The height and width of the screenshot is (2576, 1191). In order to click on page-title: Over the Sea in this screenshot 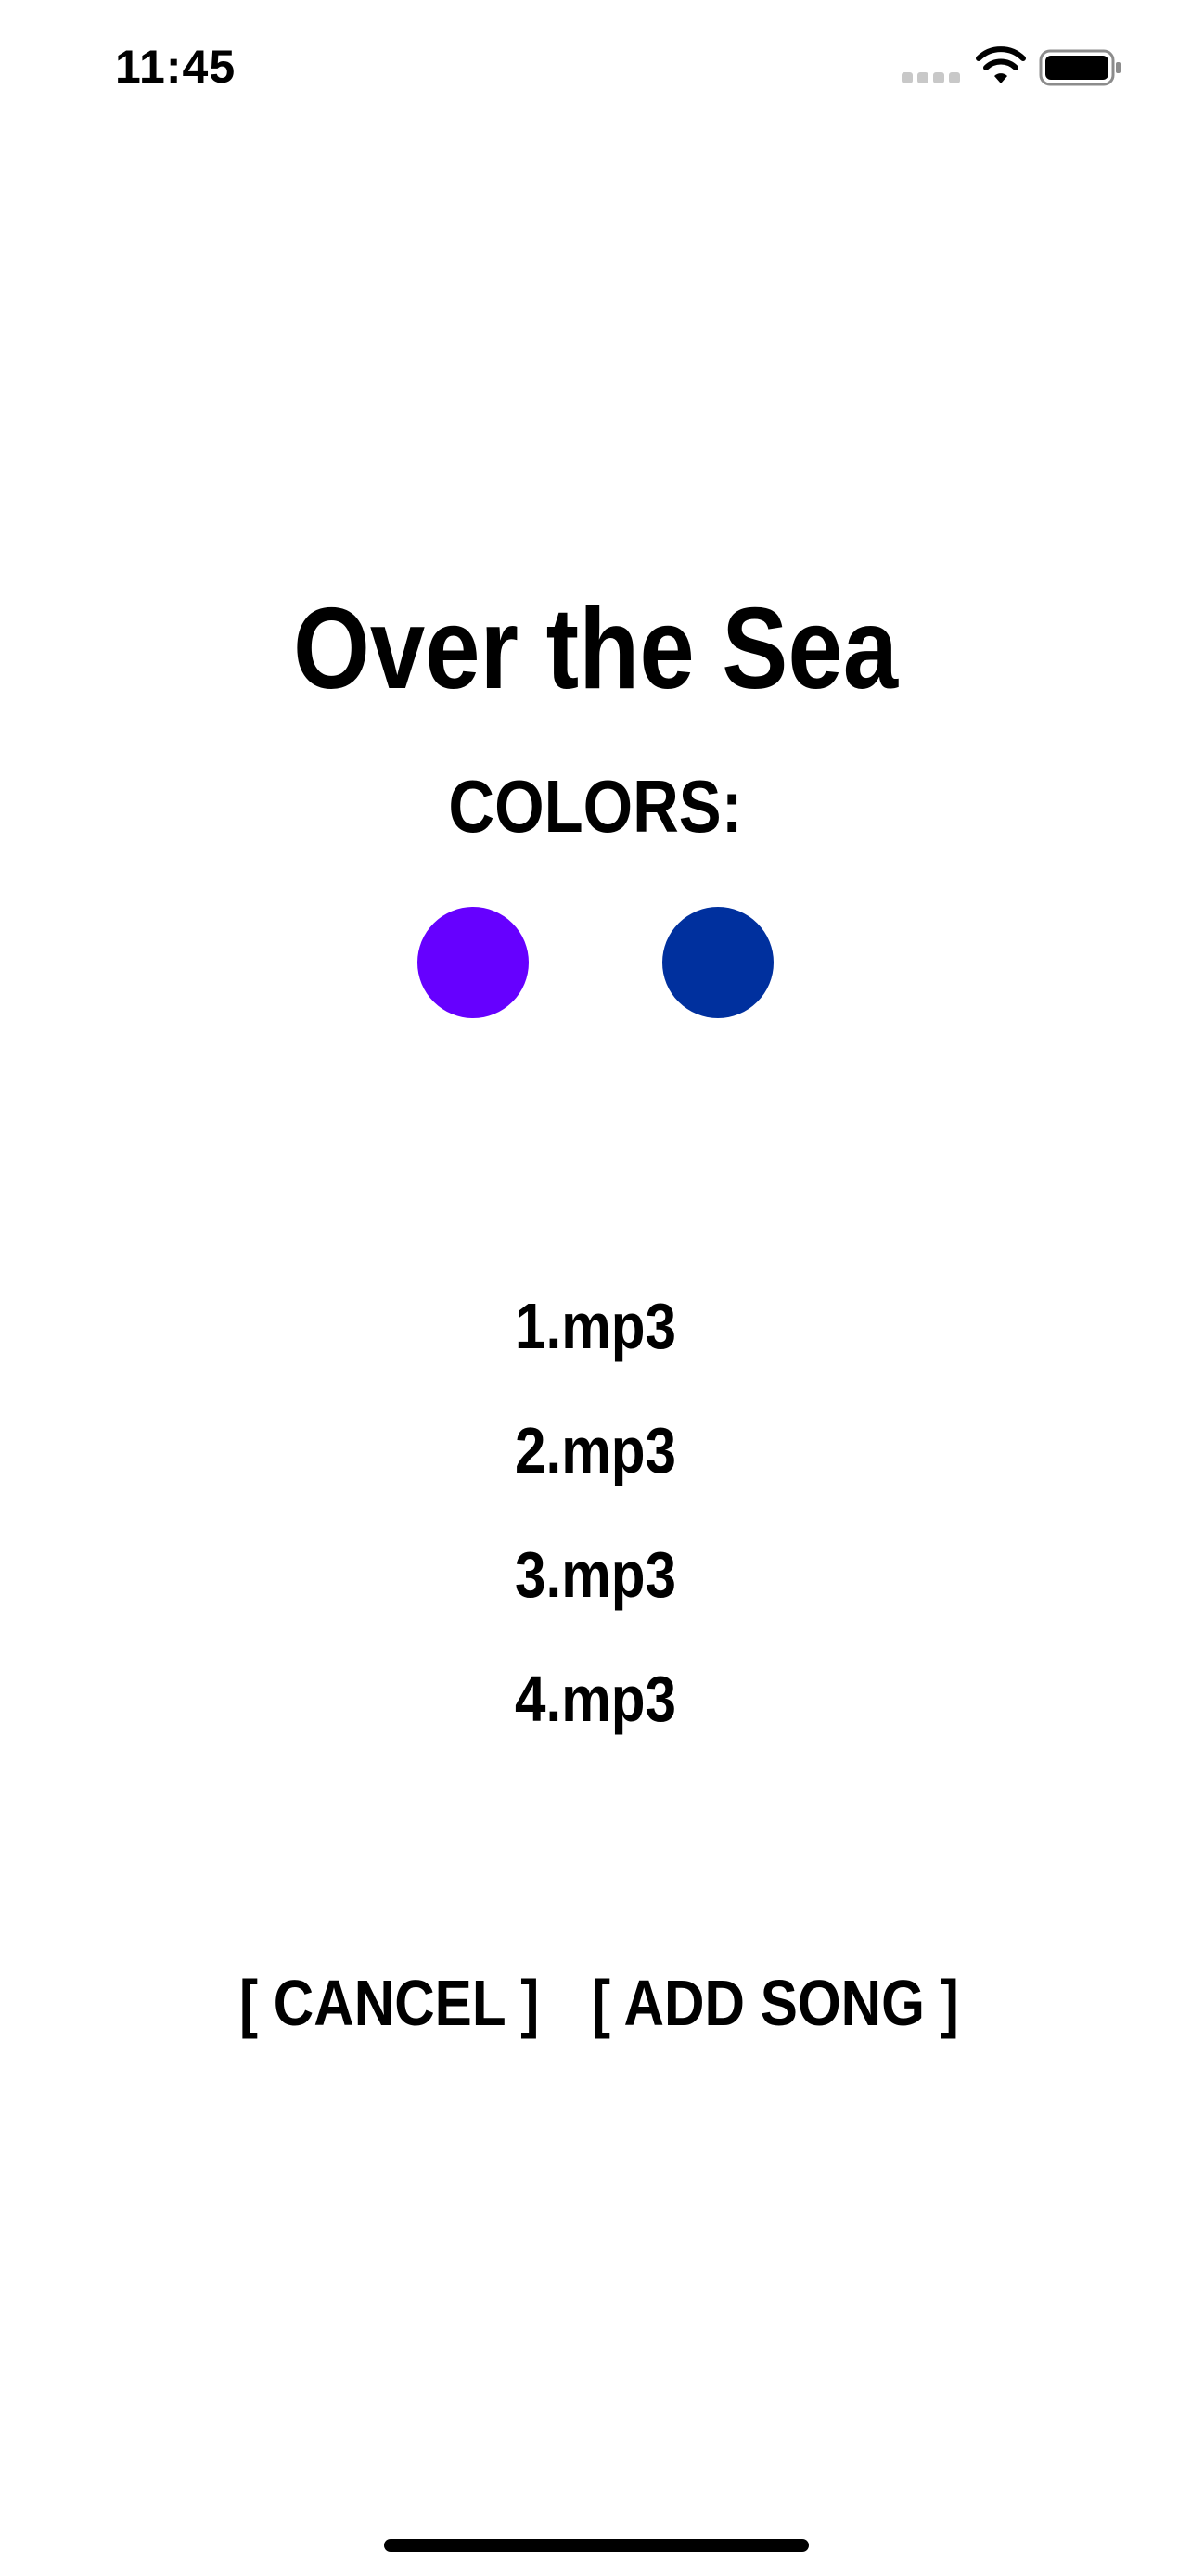, I will do `click(595, 649)`.